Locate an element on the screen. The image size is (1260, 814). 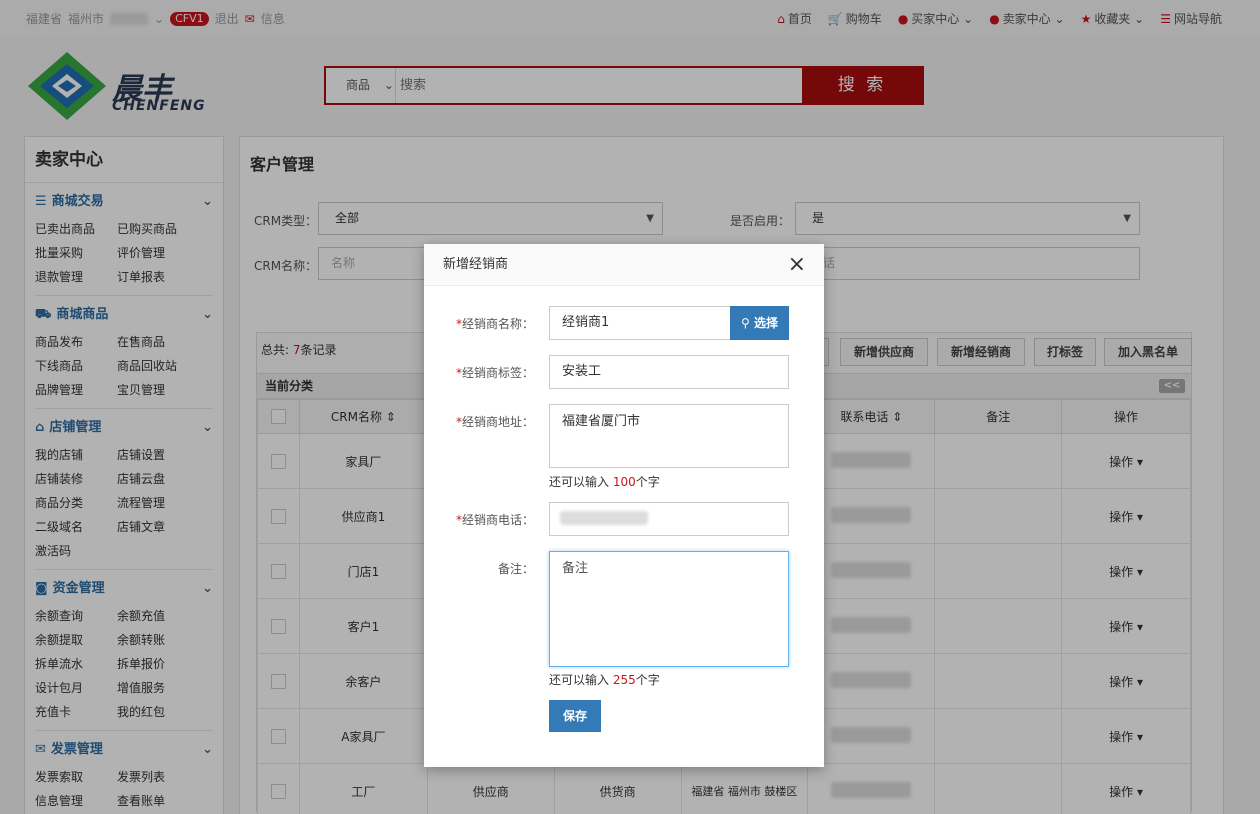
dialog-title: 新增经销商 is located at coordinates (624, 265).